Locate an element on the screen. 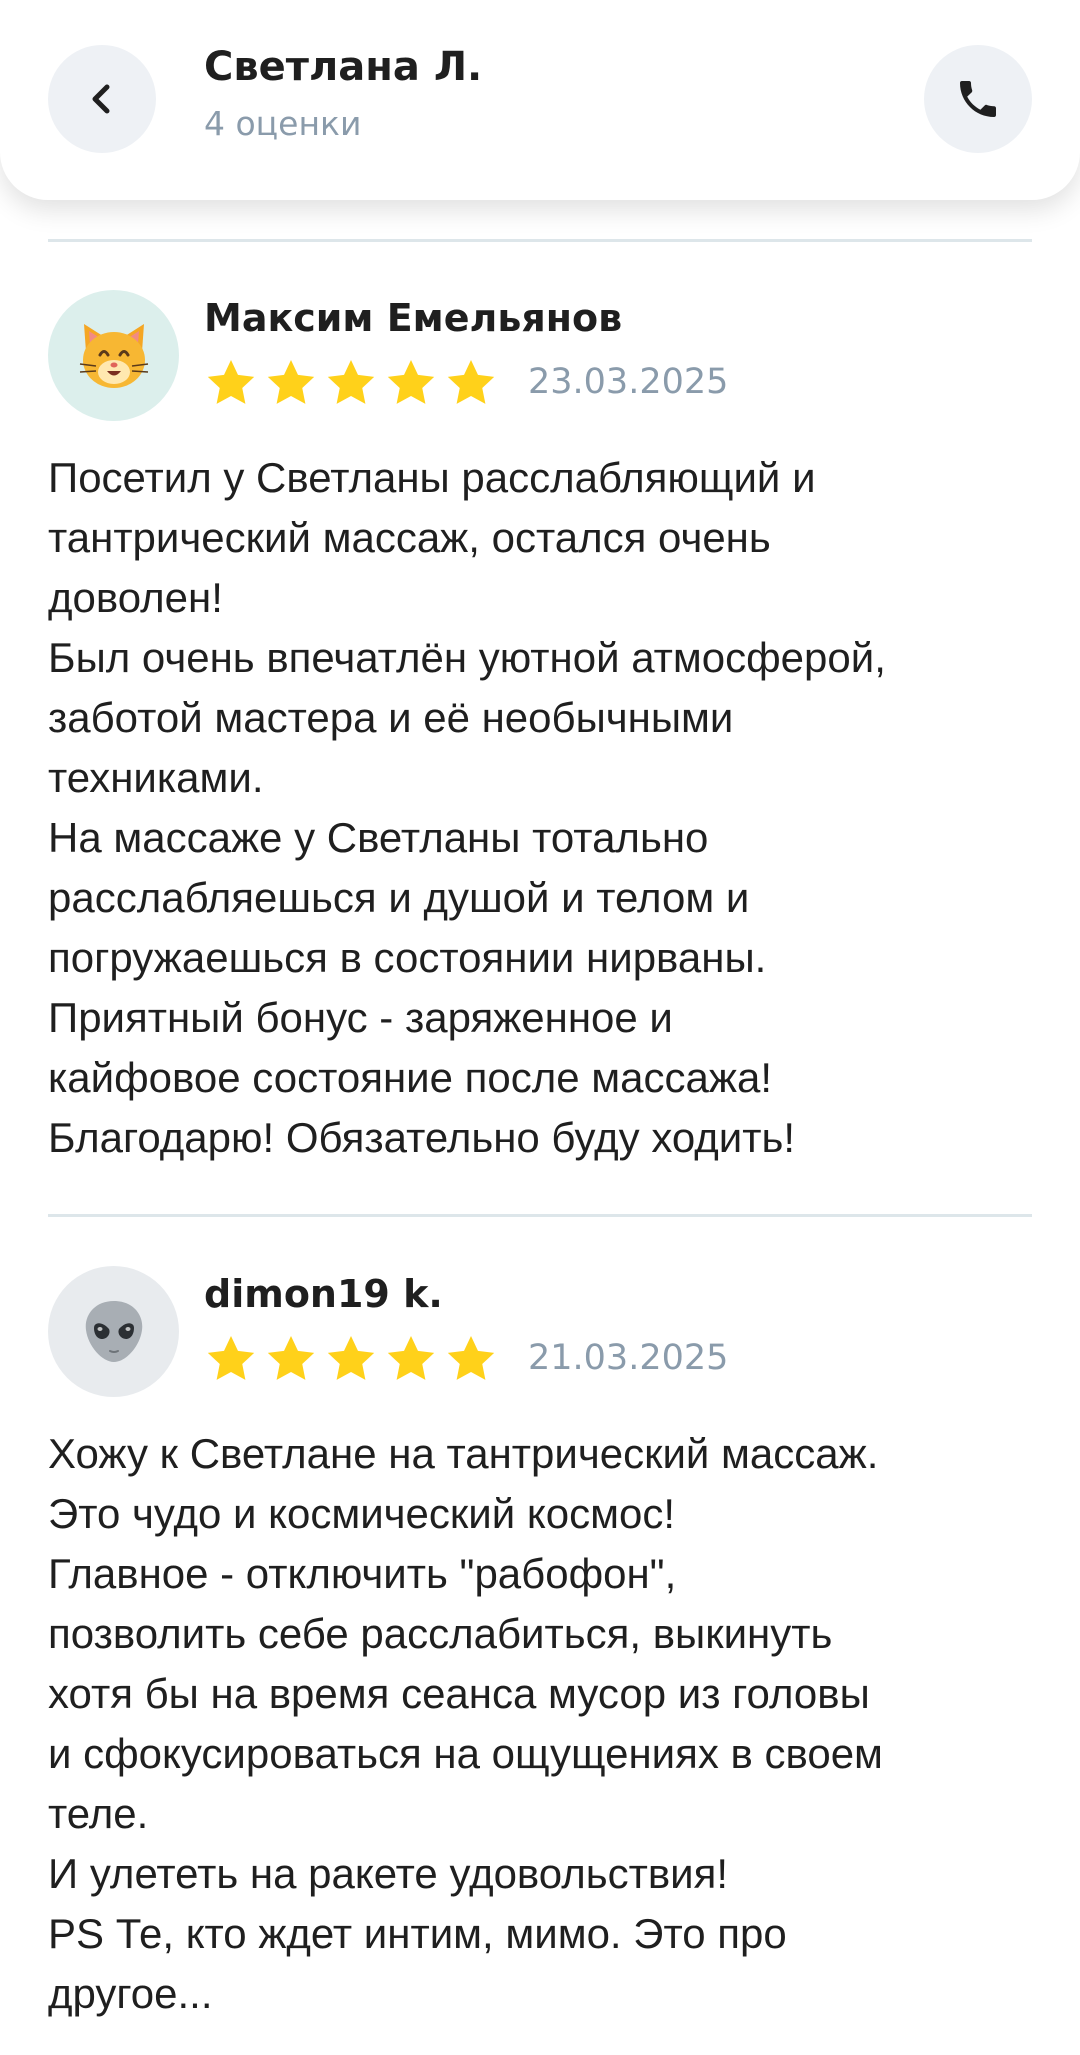 The height and width of the screenshot is (2055, 1080). alien-face-icon is located at coordinates (113, 1331).